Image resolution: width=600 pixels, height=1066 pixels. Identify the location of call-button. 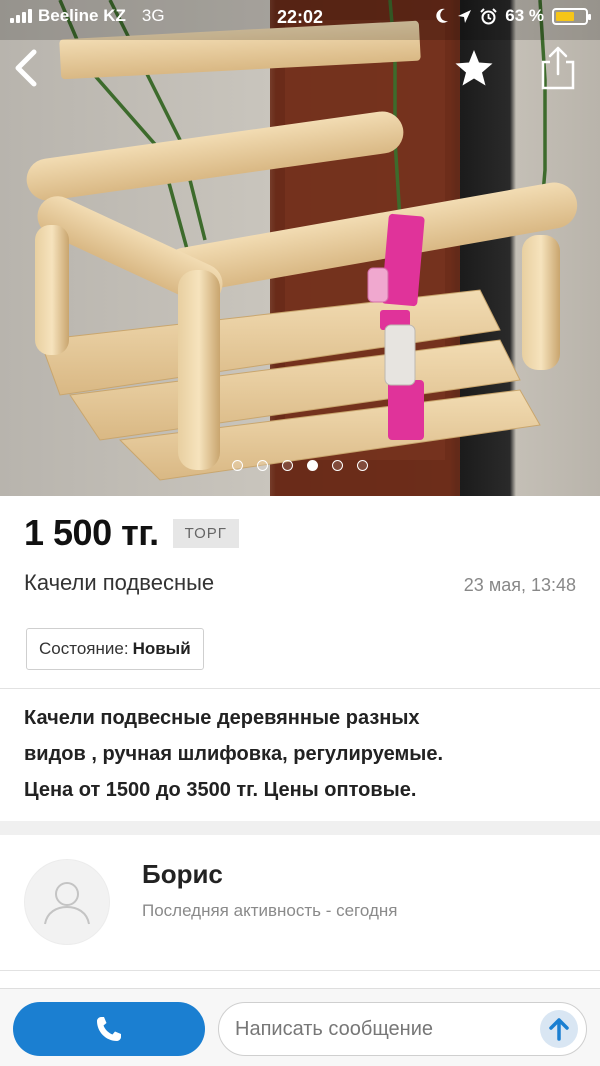
(109, 1029).